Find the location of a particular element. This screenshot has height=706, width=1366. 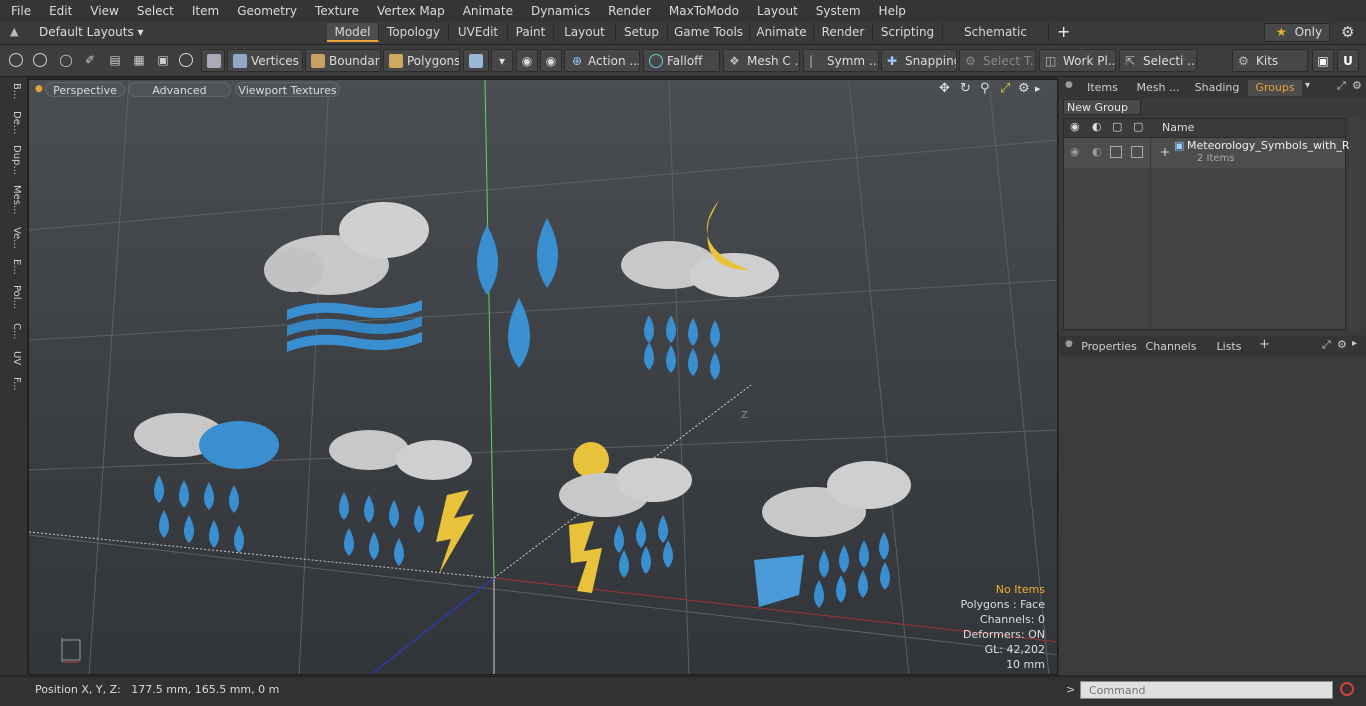

tab-game-tools: Game Tools is located at coordinates (709, 32).